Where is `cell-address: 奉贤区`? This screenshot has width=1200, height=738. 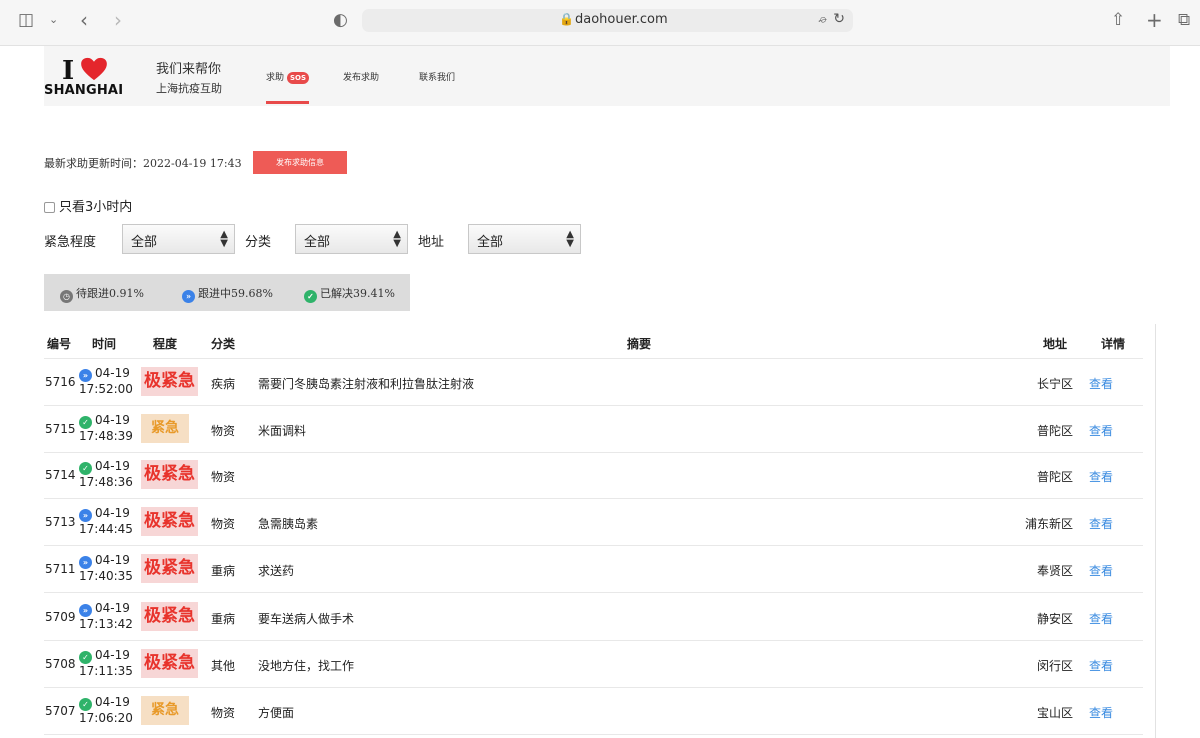 cell-address: 奉贤区 is located at coordinates (1054, 571).